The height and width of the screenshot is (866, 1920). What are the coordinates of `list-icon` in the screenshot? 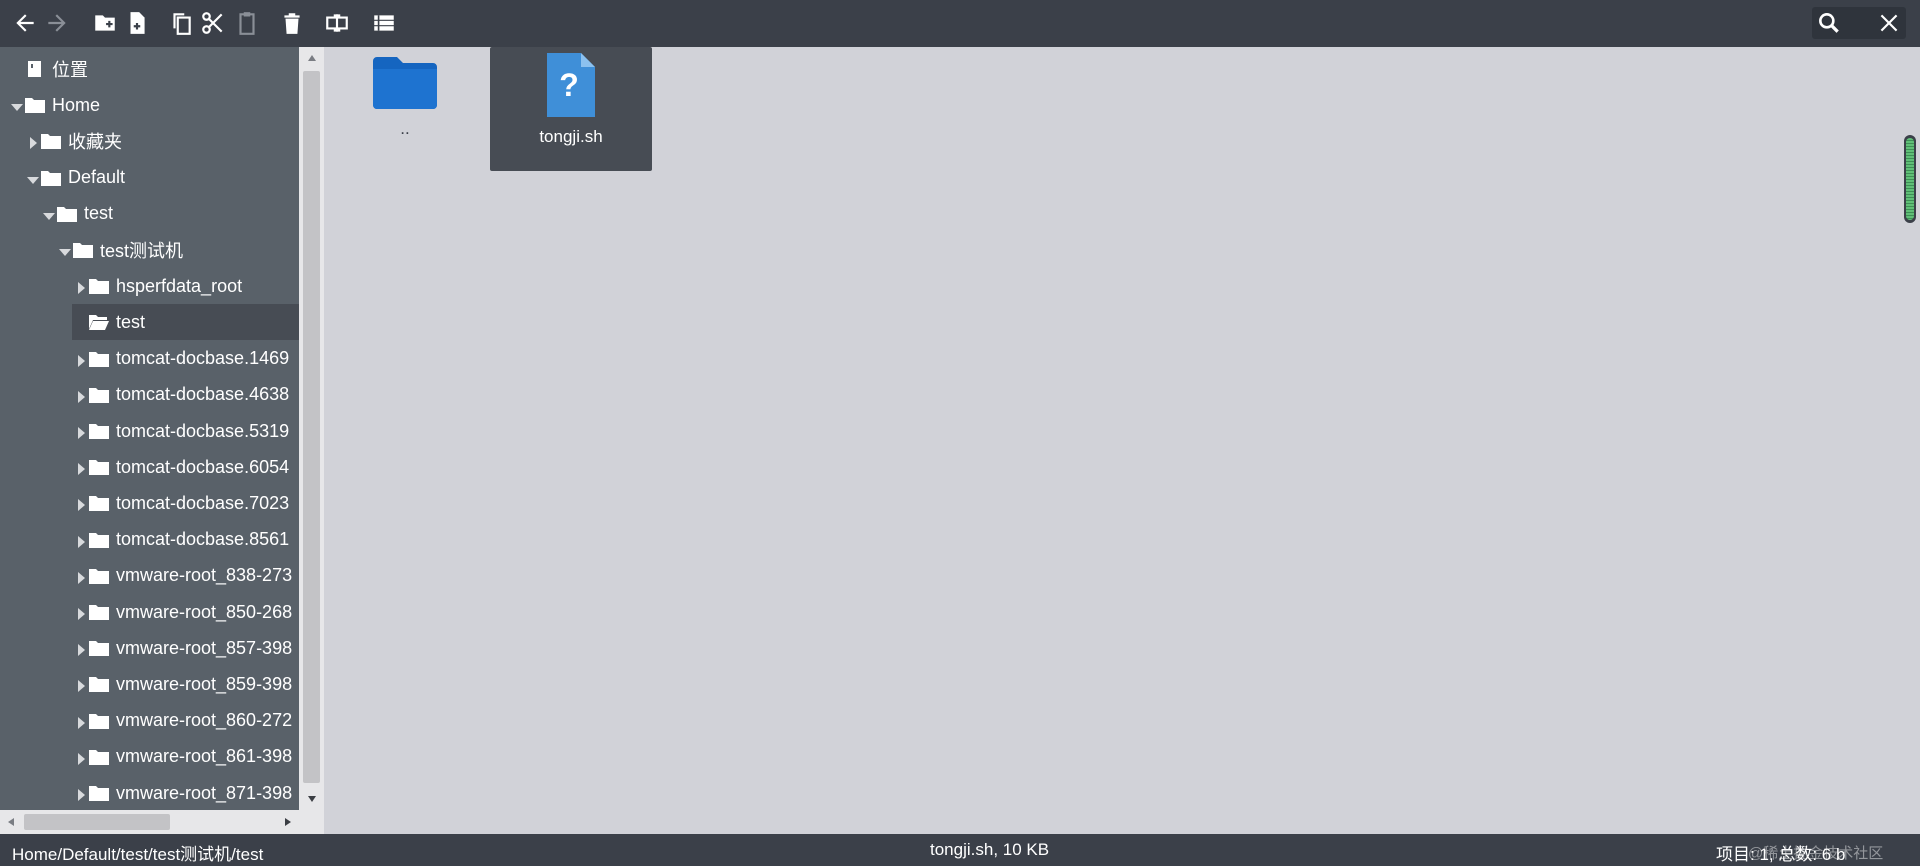 It's located at (384, 23).